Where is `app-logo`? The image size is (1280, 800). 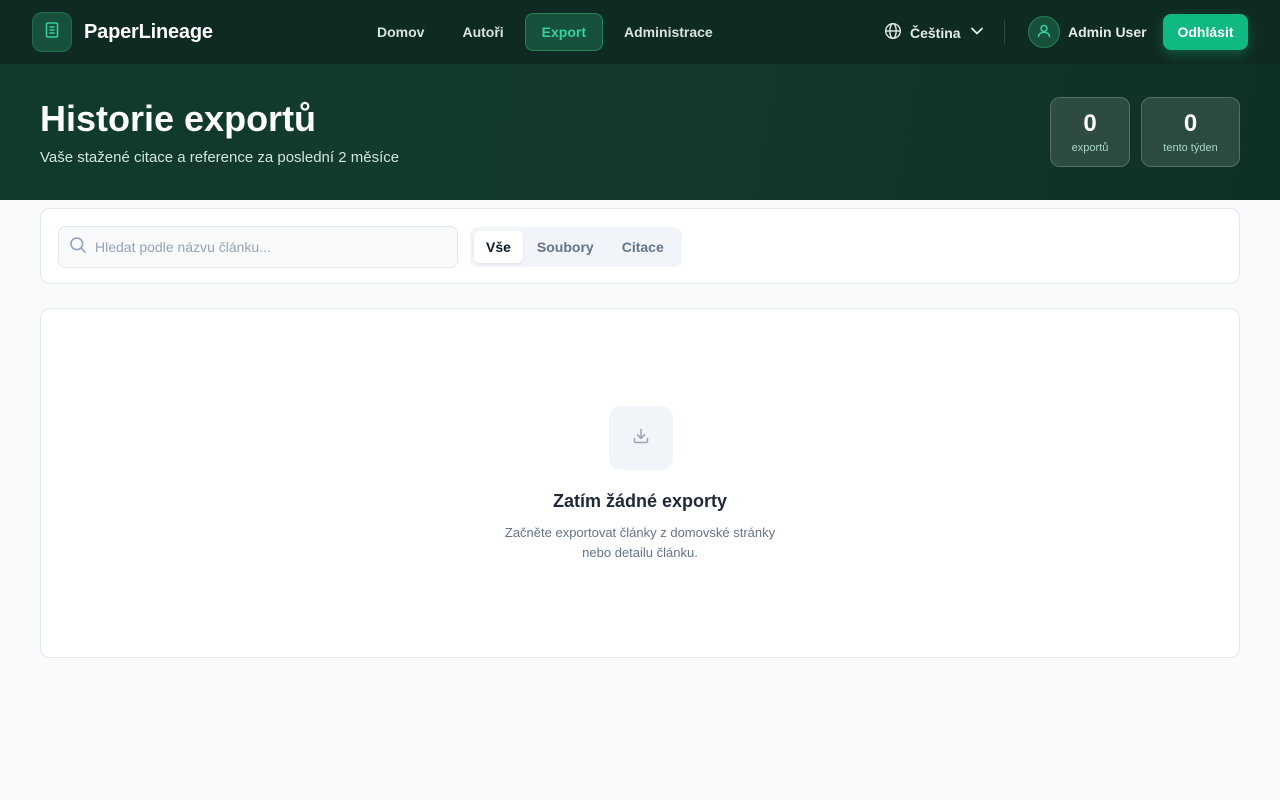
app-logo is located at coordinates (52, 32).